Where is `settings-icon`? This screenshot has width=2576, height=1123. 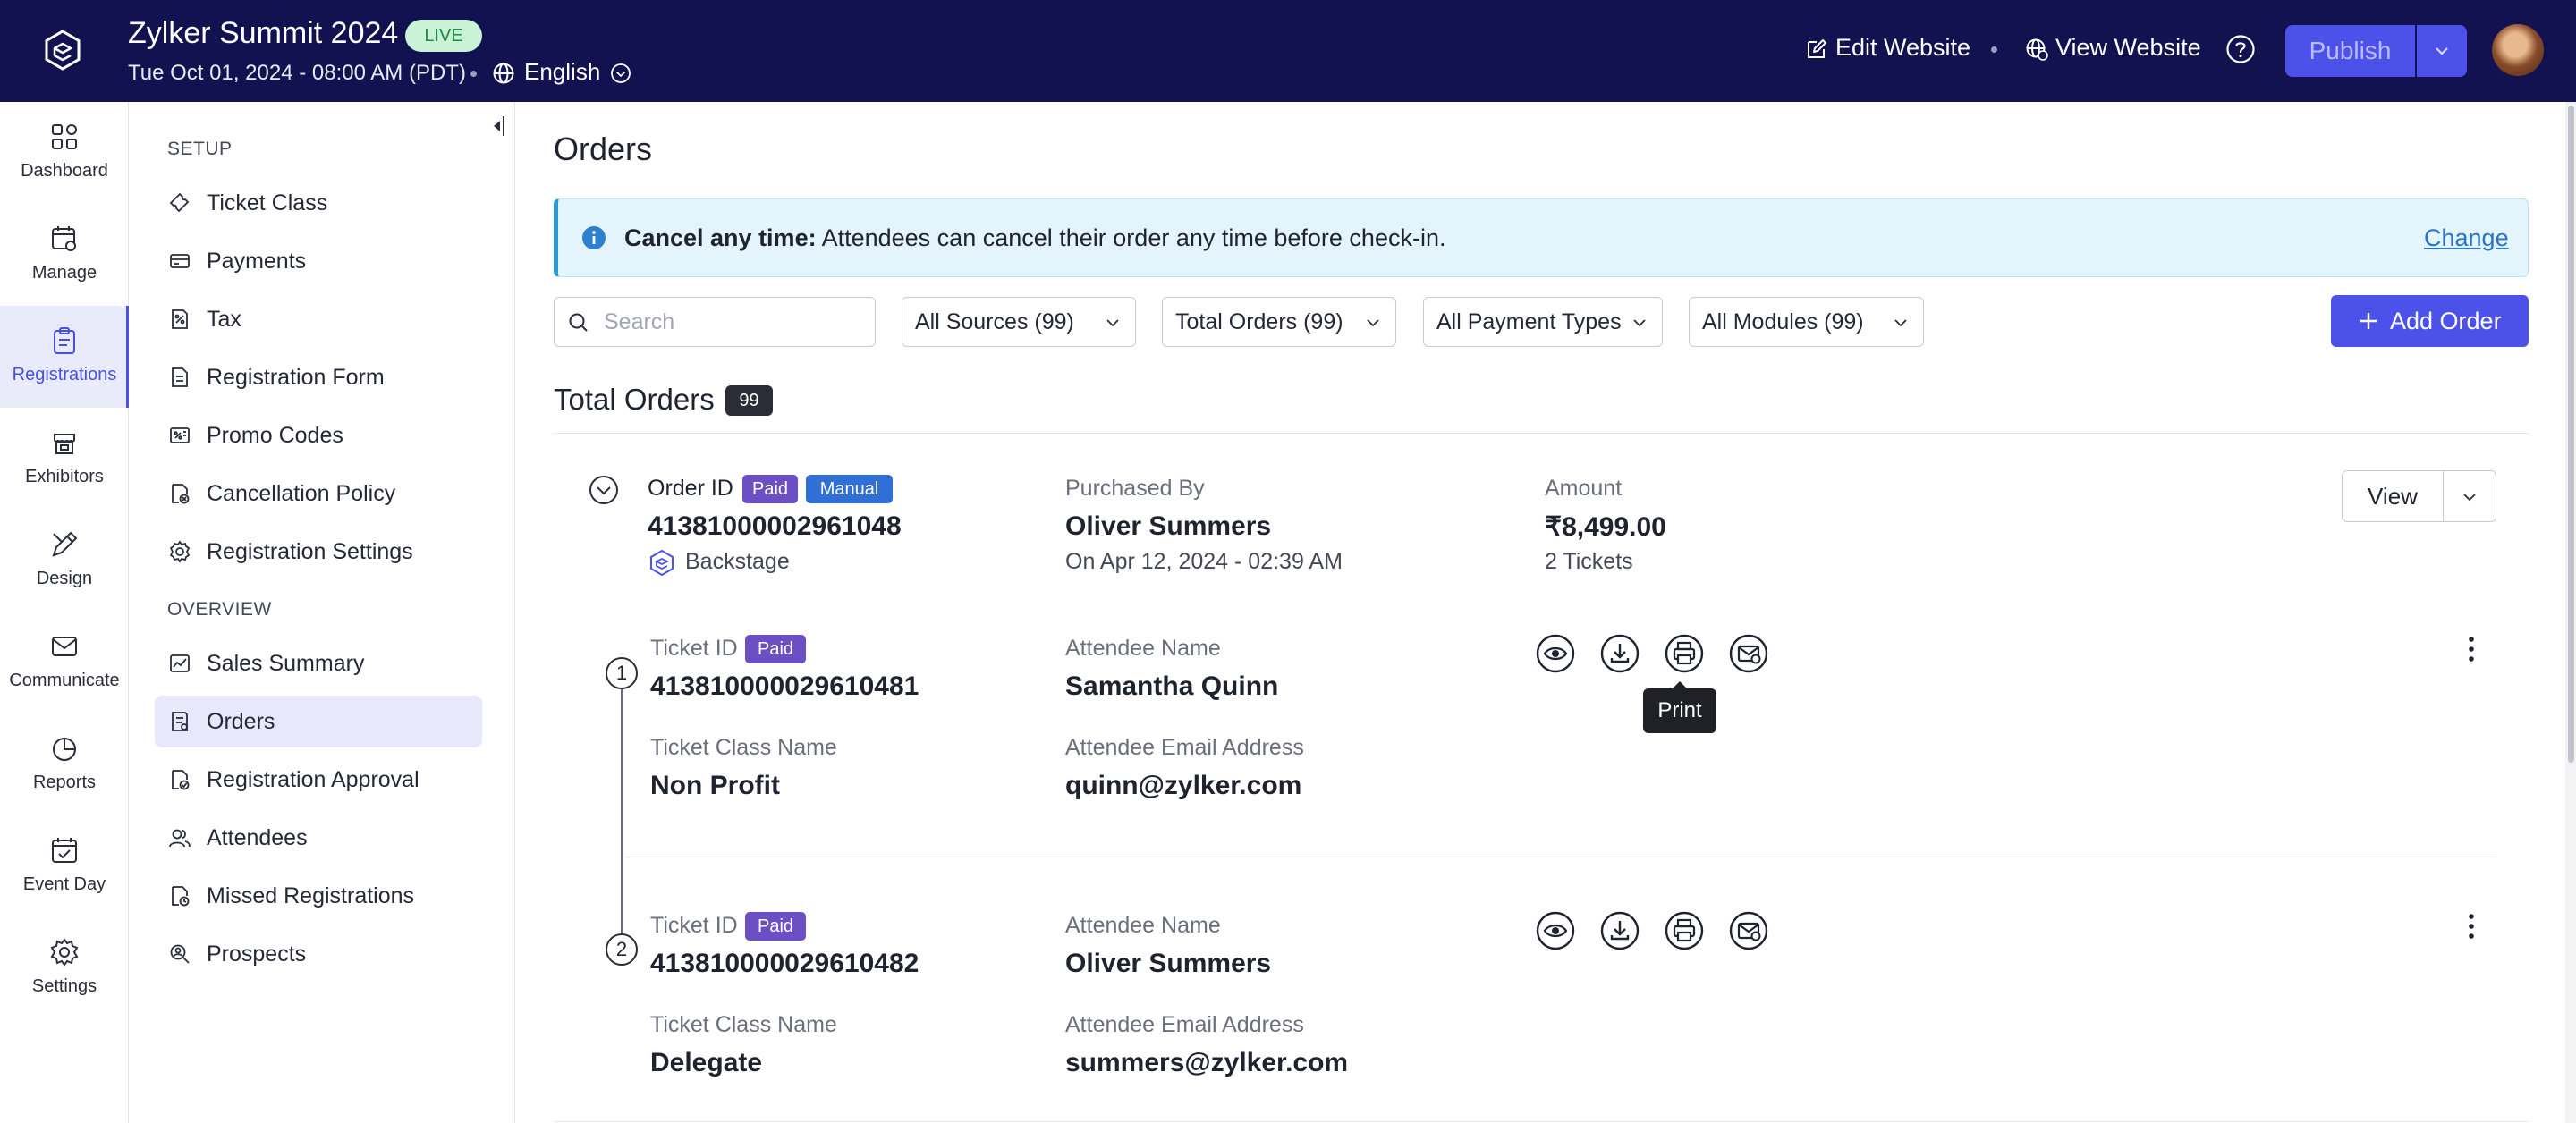
settings-icon is located at coordinates (64, 952).